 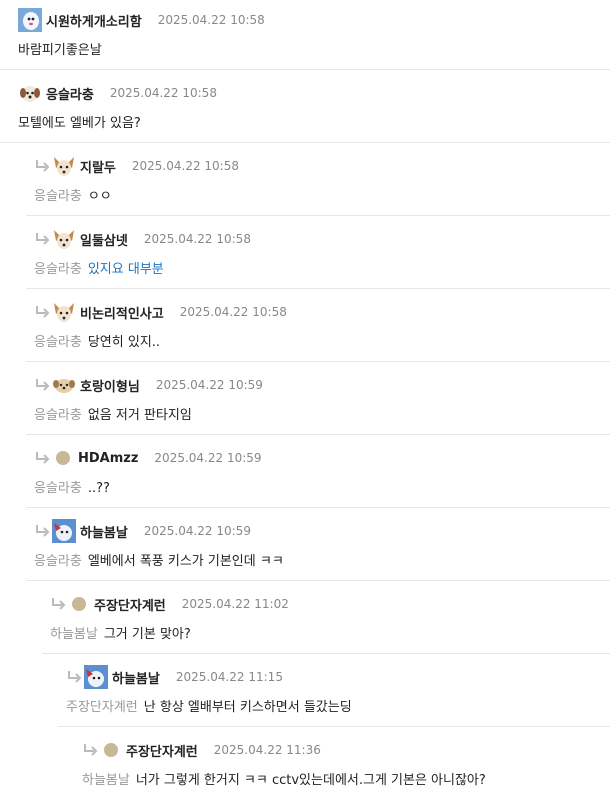 What do you see at coordinates (99, 196) in the screenshot?
I see `comment-text: ㅇㅇ` at bounding box center [99, 196].